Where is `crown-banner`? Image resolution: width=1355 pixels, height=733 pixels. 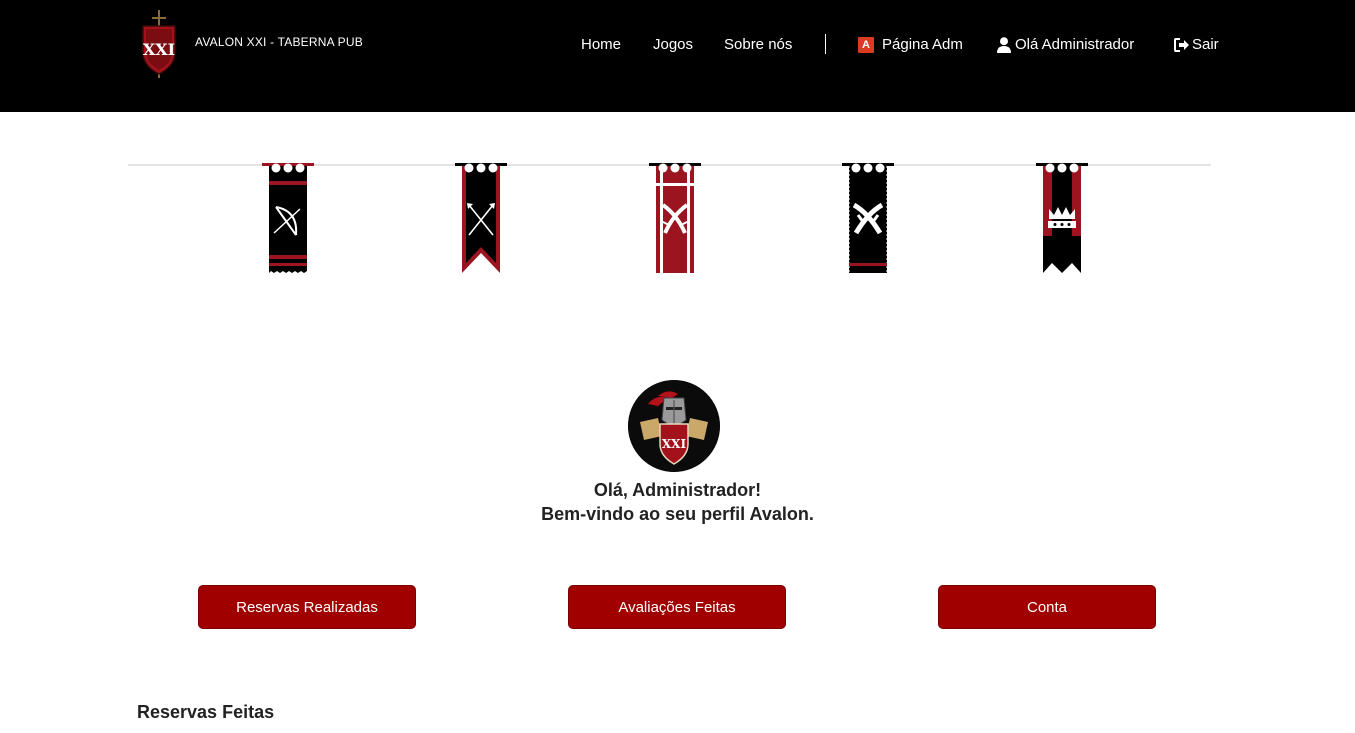 crown-banner is located at coordinates (1062, 218).